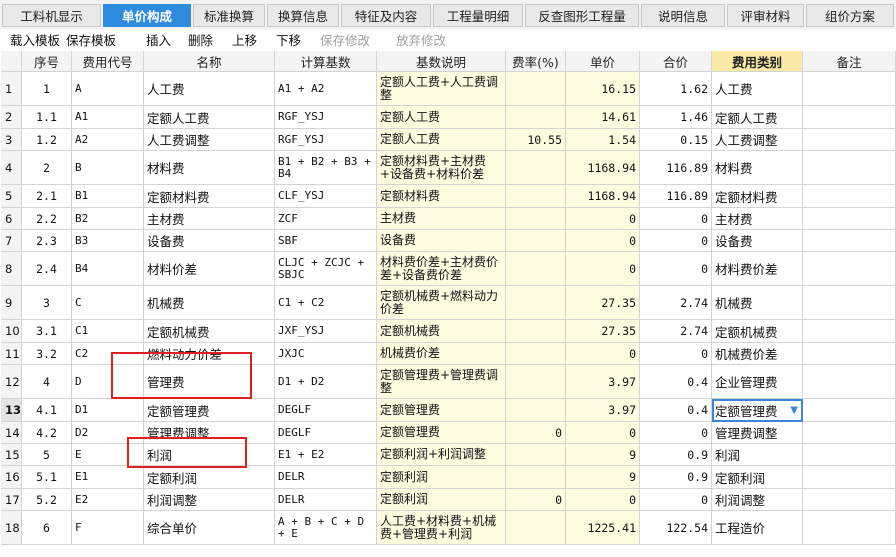  Describe the element at coordinates (757, 433) in the screenshot. I see `fee-category-cell: 管理费调整` at that location.